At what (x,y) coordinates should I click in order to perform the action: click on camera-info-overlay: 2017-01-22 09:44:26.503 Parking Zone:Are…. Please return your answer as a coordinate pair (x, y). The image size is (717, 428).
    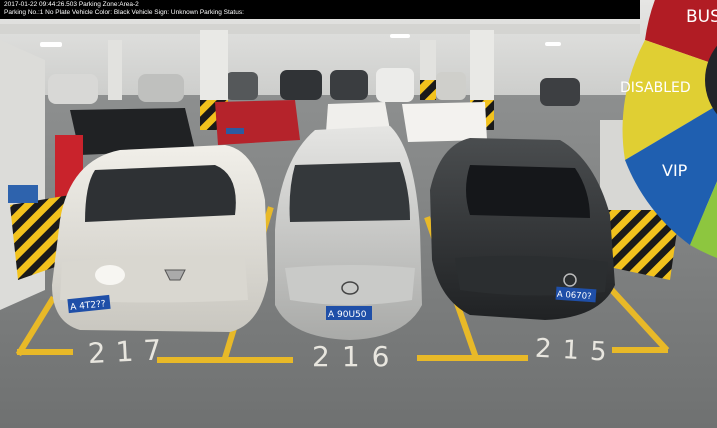
    Looking at the image, I should click on (320, 9).